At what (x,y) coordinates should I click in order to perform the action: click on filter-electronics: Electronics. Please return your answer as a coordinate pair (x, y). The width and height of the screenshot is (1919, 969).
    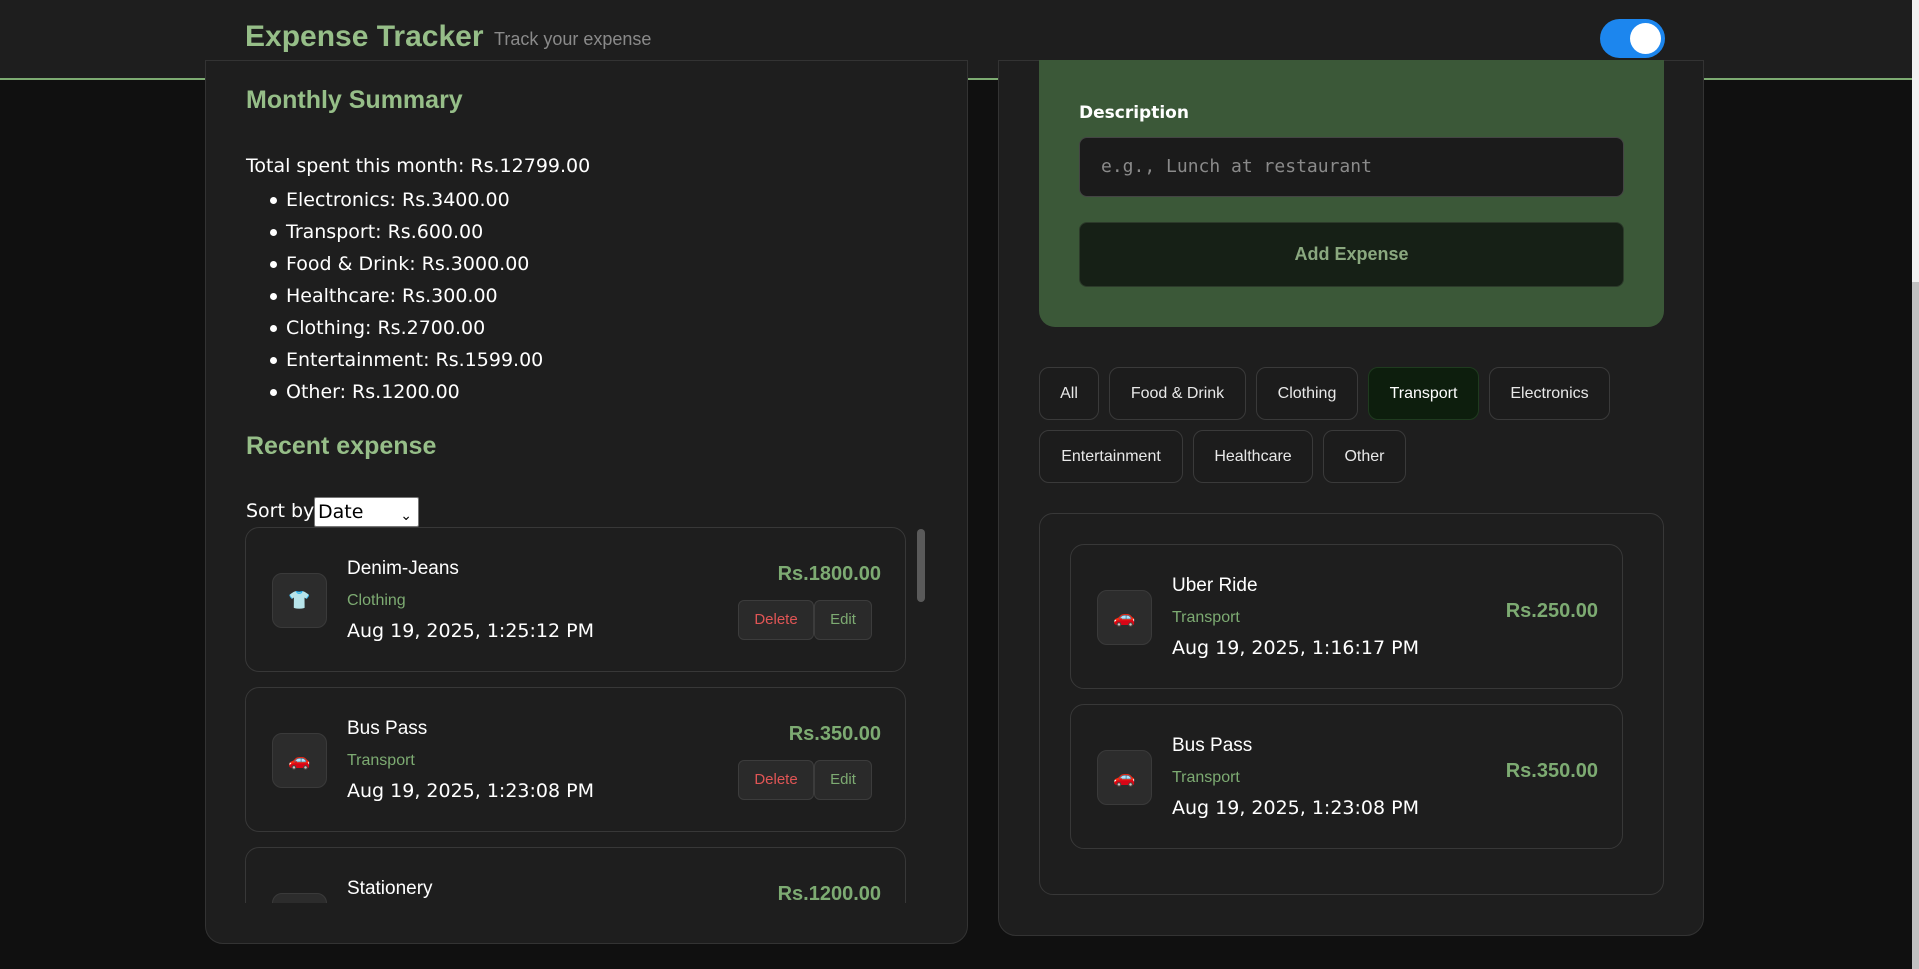
    Looking at the image, I should click on (1549, 393).